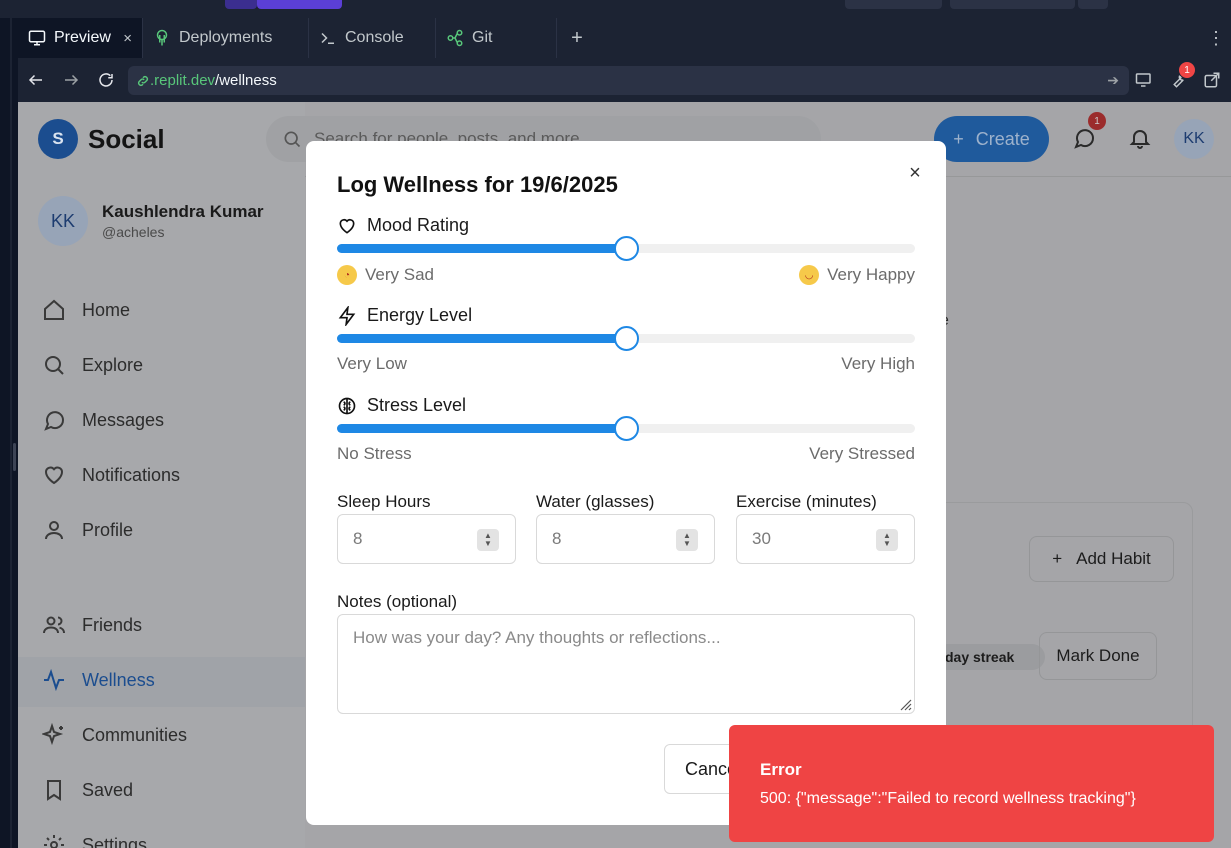  Describe the element at coordinates (1187, 70) in the screenshot. I see `devtools-badge: 1` at that location.